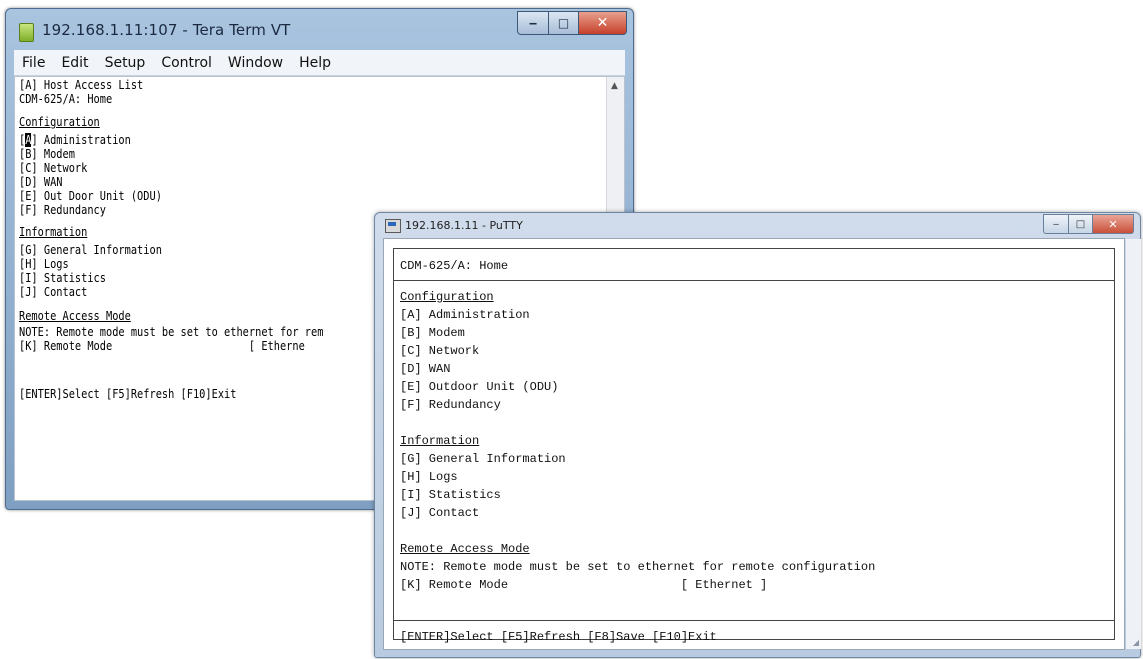 This screenshot has width=1143, height=659. Describe the element at coordinates (33, 63) in the screenshot. I see `menu-file: File` at that location.